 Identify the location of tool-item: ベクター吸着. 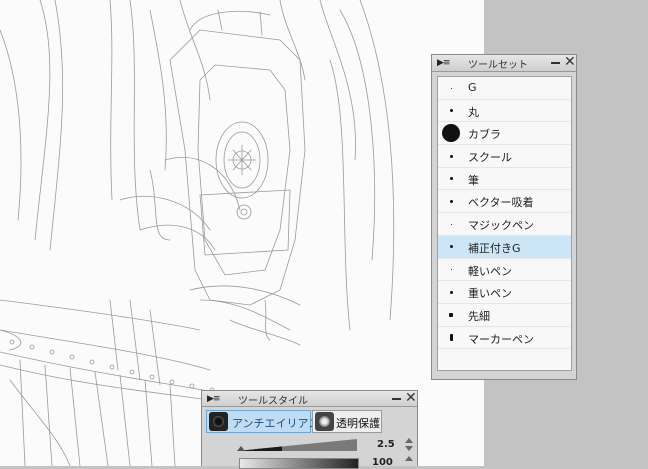
(504, 202).